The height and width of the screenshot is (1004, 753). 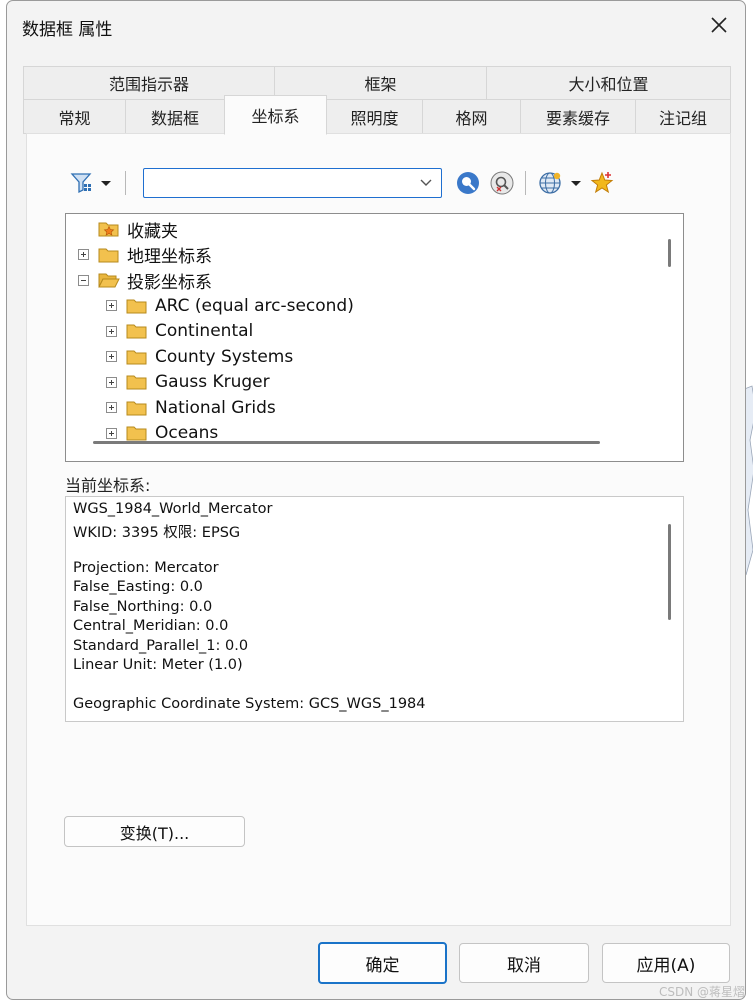 I want to click on tab-label: 照明度, so click(x=374, y=118).